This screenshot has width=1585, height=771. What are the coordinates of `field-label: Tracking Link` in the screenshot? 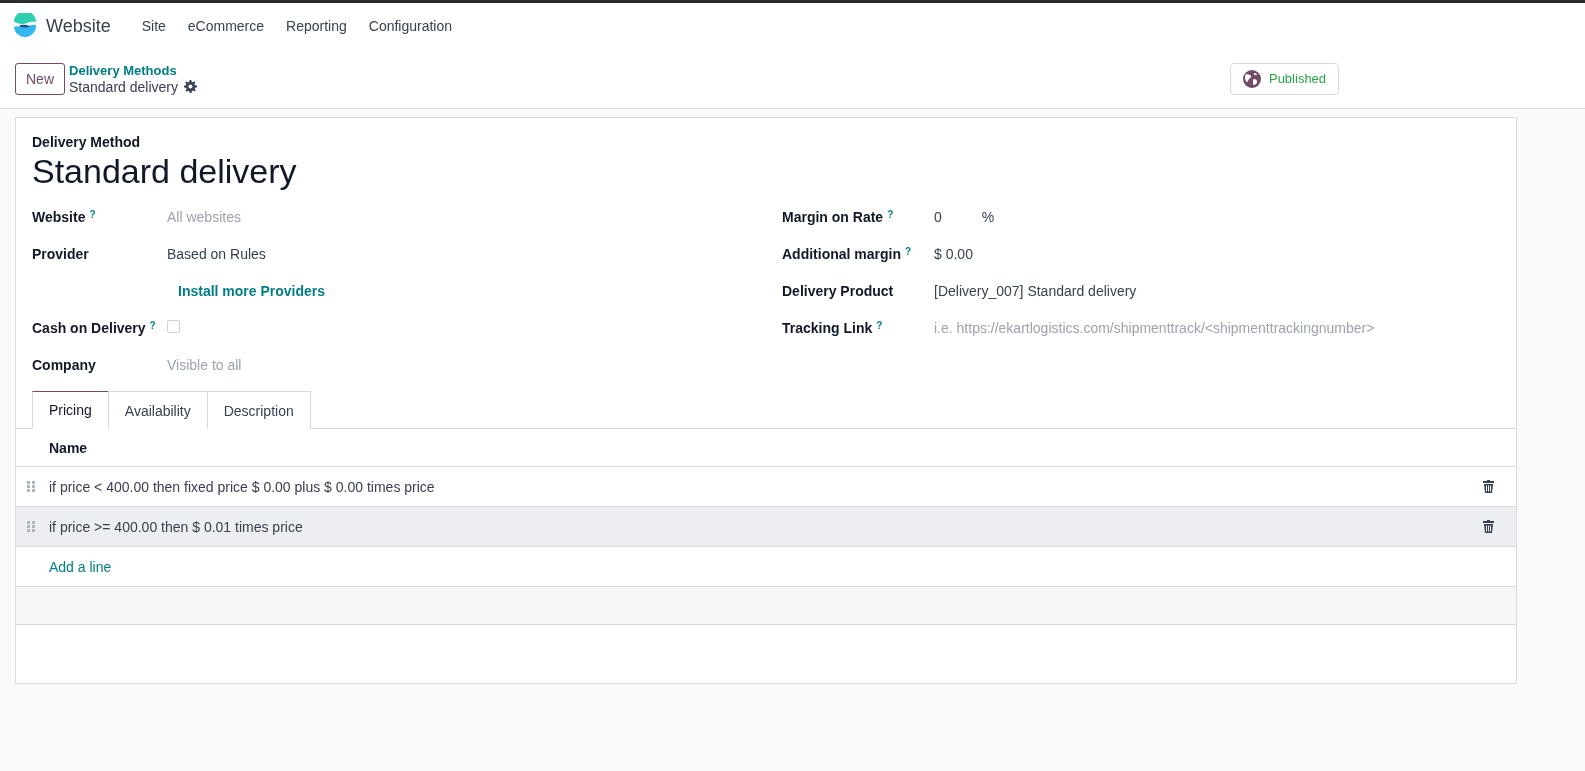 It's located at (827, 328).